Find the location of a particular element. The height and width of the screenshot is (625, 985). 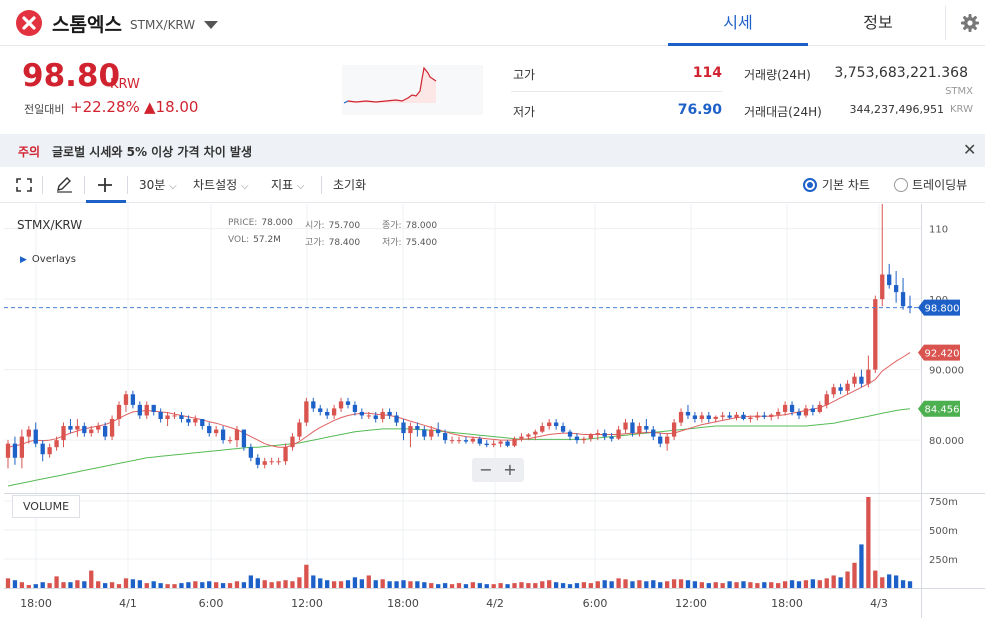

change-amount: ▲18.00 is located at coordinates (171, 107).